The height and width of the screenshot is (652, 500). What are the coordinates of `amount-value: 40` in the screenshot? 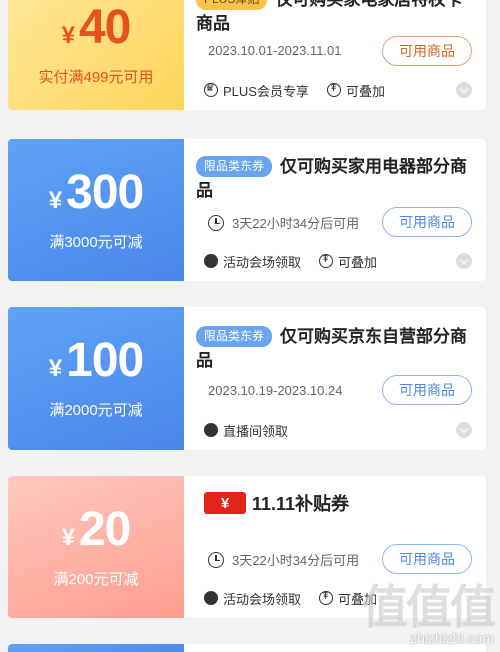 It's located at (104, 27).